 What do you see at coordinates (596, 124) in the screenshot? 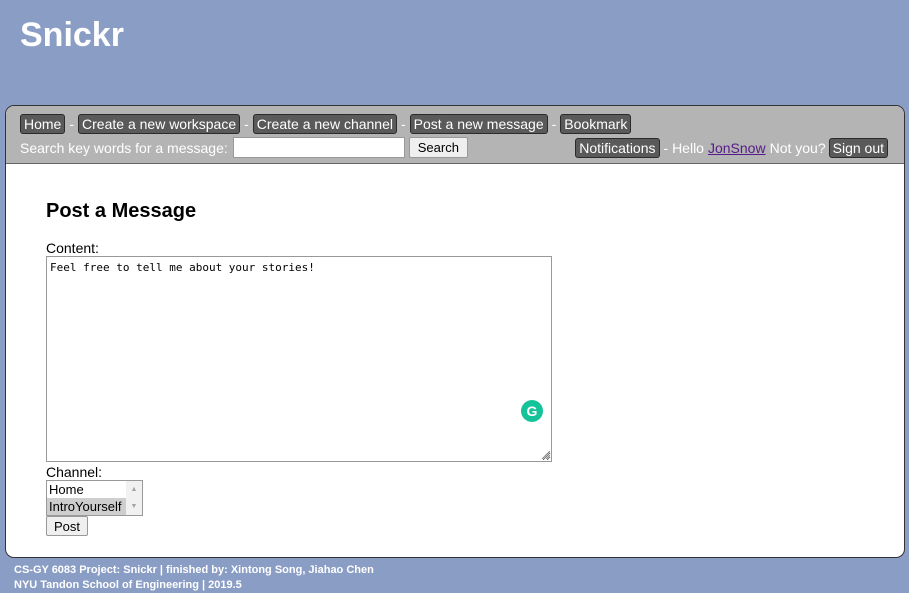
I see `nav-bookmark-button: Bookmark` at bounding box center [596, 124].